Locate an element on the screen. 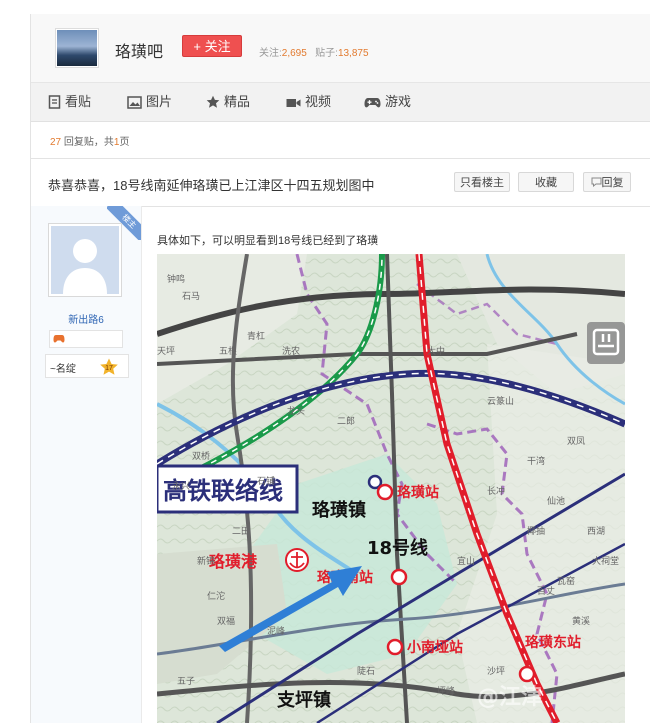 The image size is (650, 723). map-place-label: 石铺 is located at coordinates (266, 481).